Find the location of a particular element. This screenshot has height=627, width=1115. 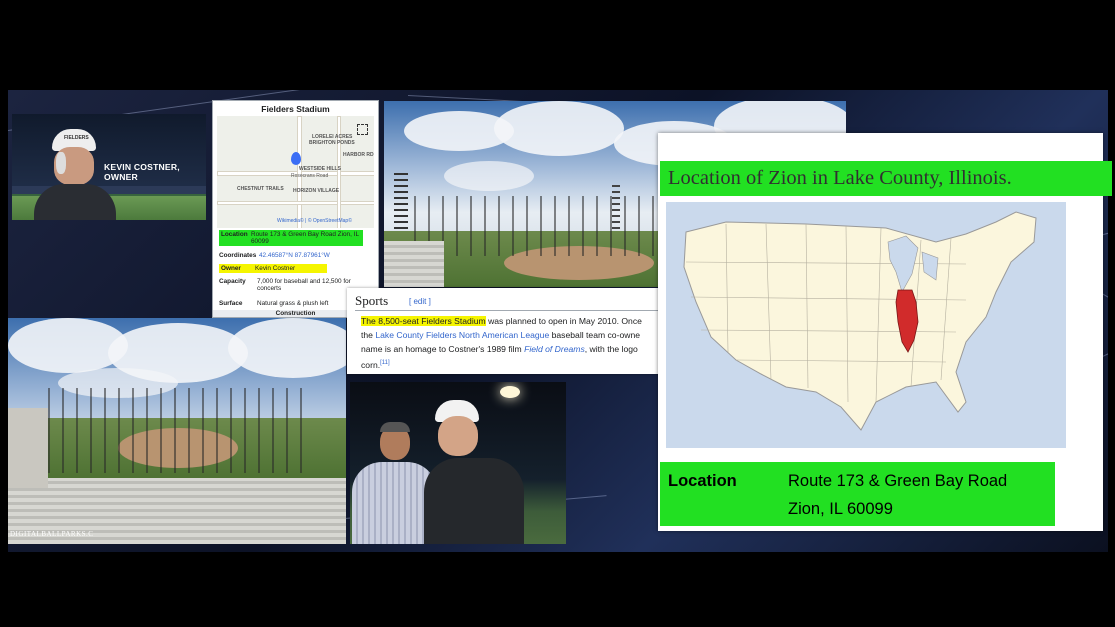

stadium-photo-bottom: DIGITALBALLPARKS.C is located at coordinates (177, 431).